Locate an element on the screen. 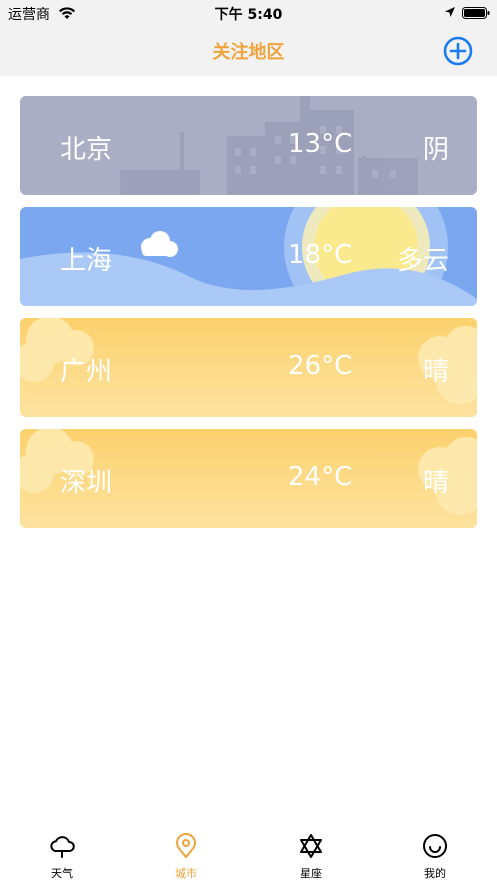  tab-city: 城市 is located at coordinates (186, 857).